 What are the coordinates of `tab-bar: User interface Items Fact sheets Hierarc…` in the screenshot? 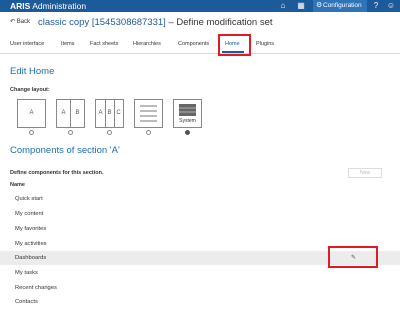 It's located at (200, 45).